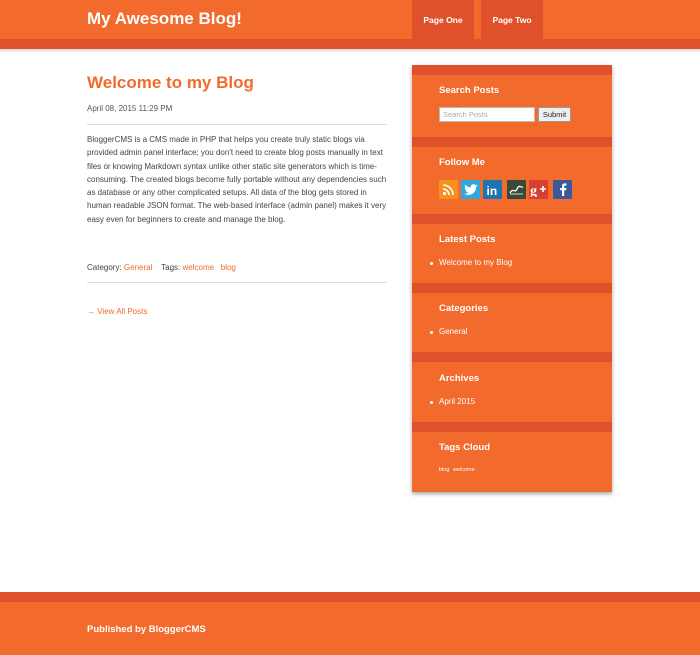 The height and width of the screenshot is (655, 700). I want to click on linkedin-icon: in, so click(492, 189).